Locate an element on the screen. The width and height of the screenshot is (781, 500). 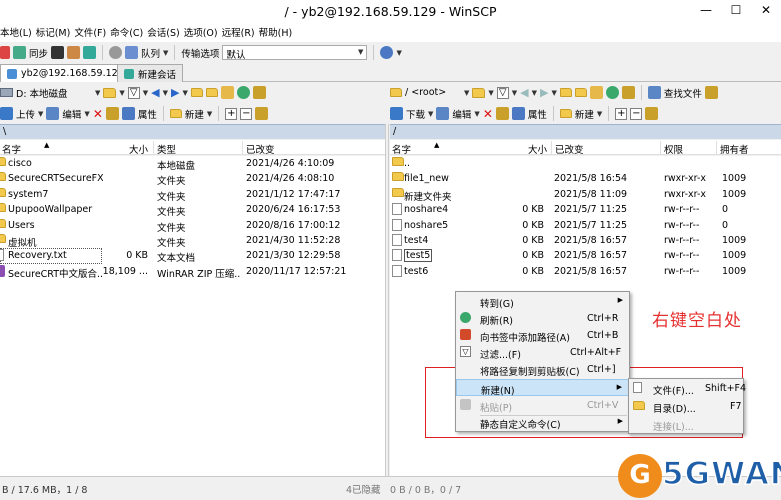
minimize-button: — is located at coordinates (706, 11).